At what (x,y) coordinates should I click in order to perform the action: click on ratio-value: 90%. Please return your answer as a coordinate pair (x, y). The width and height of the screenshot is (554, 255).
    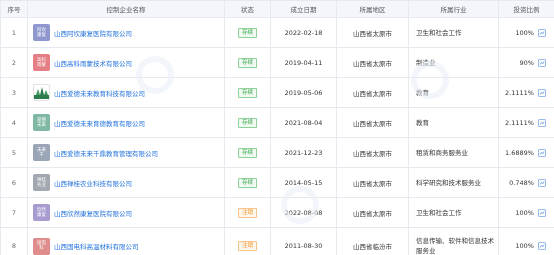
    Looking at the image, I should click on (526, 62).